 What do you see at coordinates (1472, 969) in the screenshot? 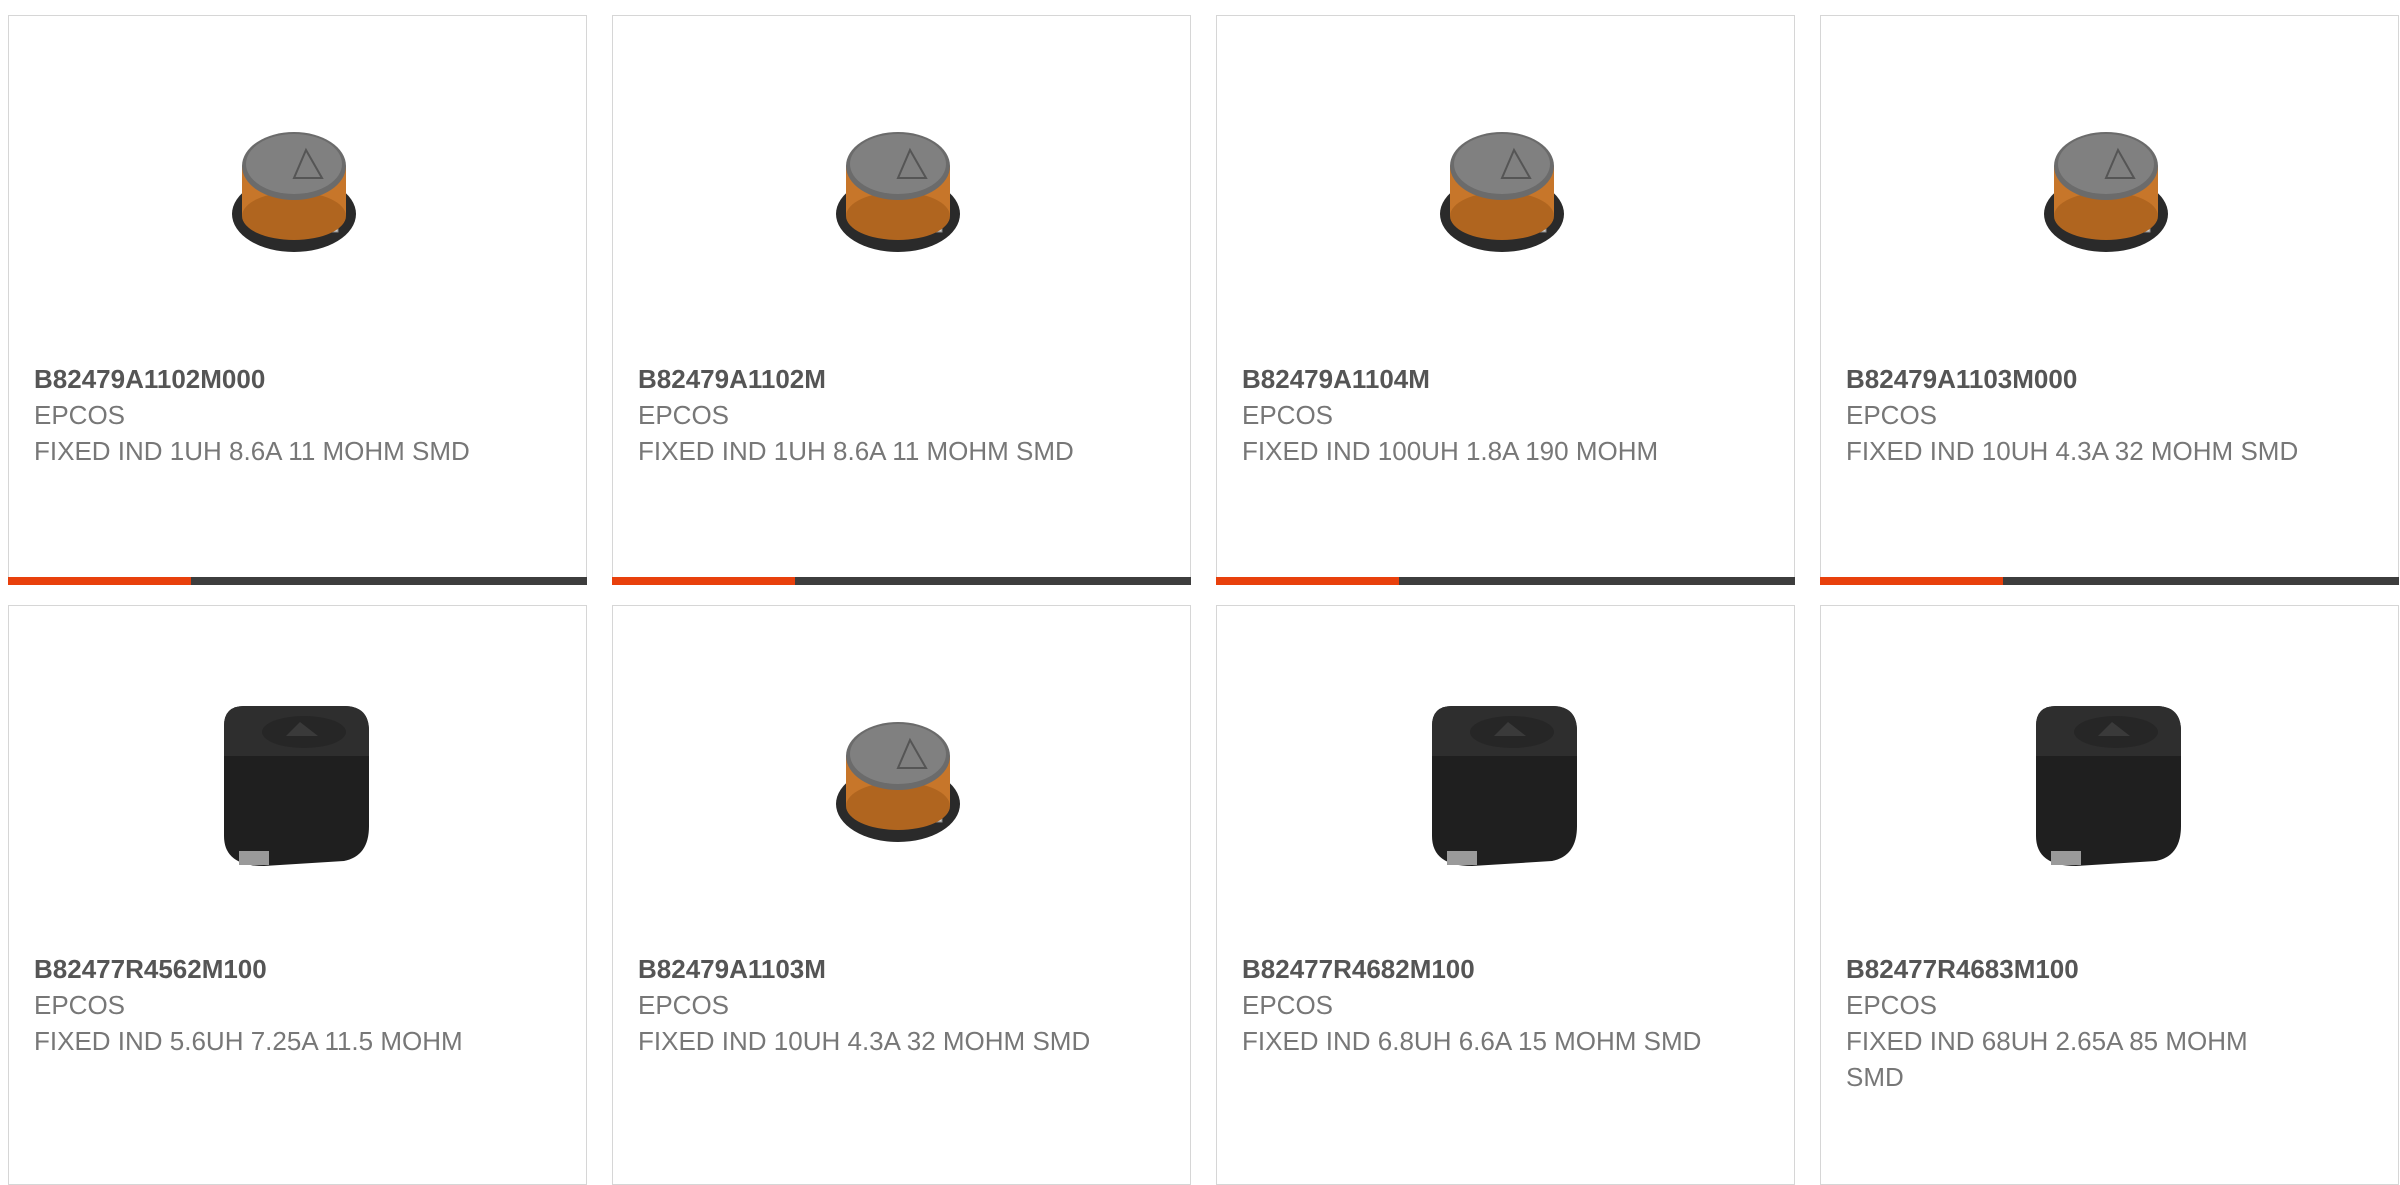
I see `part-number: B82477R4682M100` at bounding box center [1472, 969].